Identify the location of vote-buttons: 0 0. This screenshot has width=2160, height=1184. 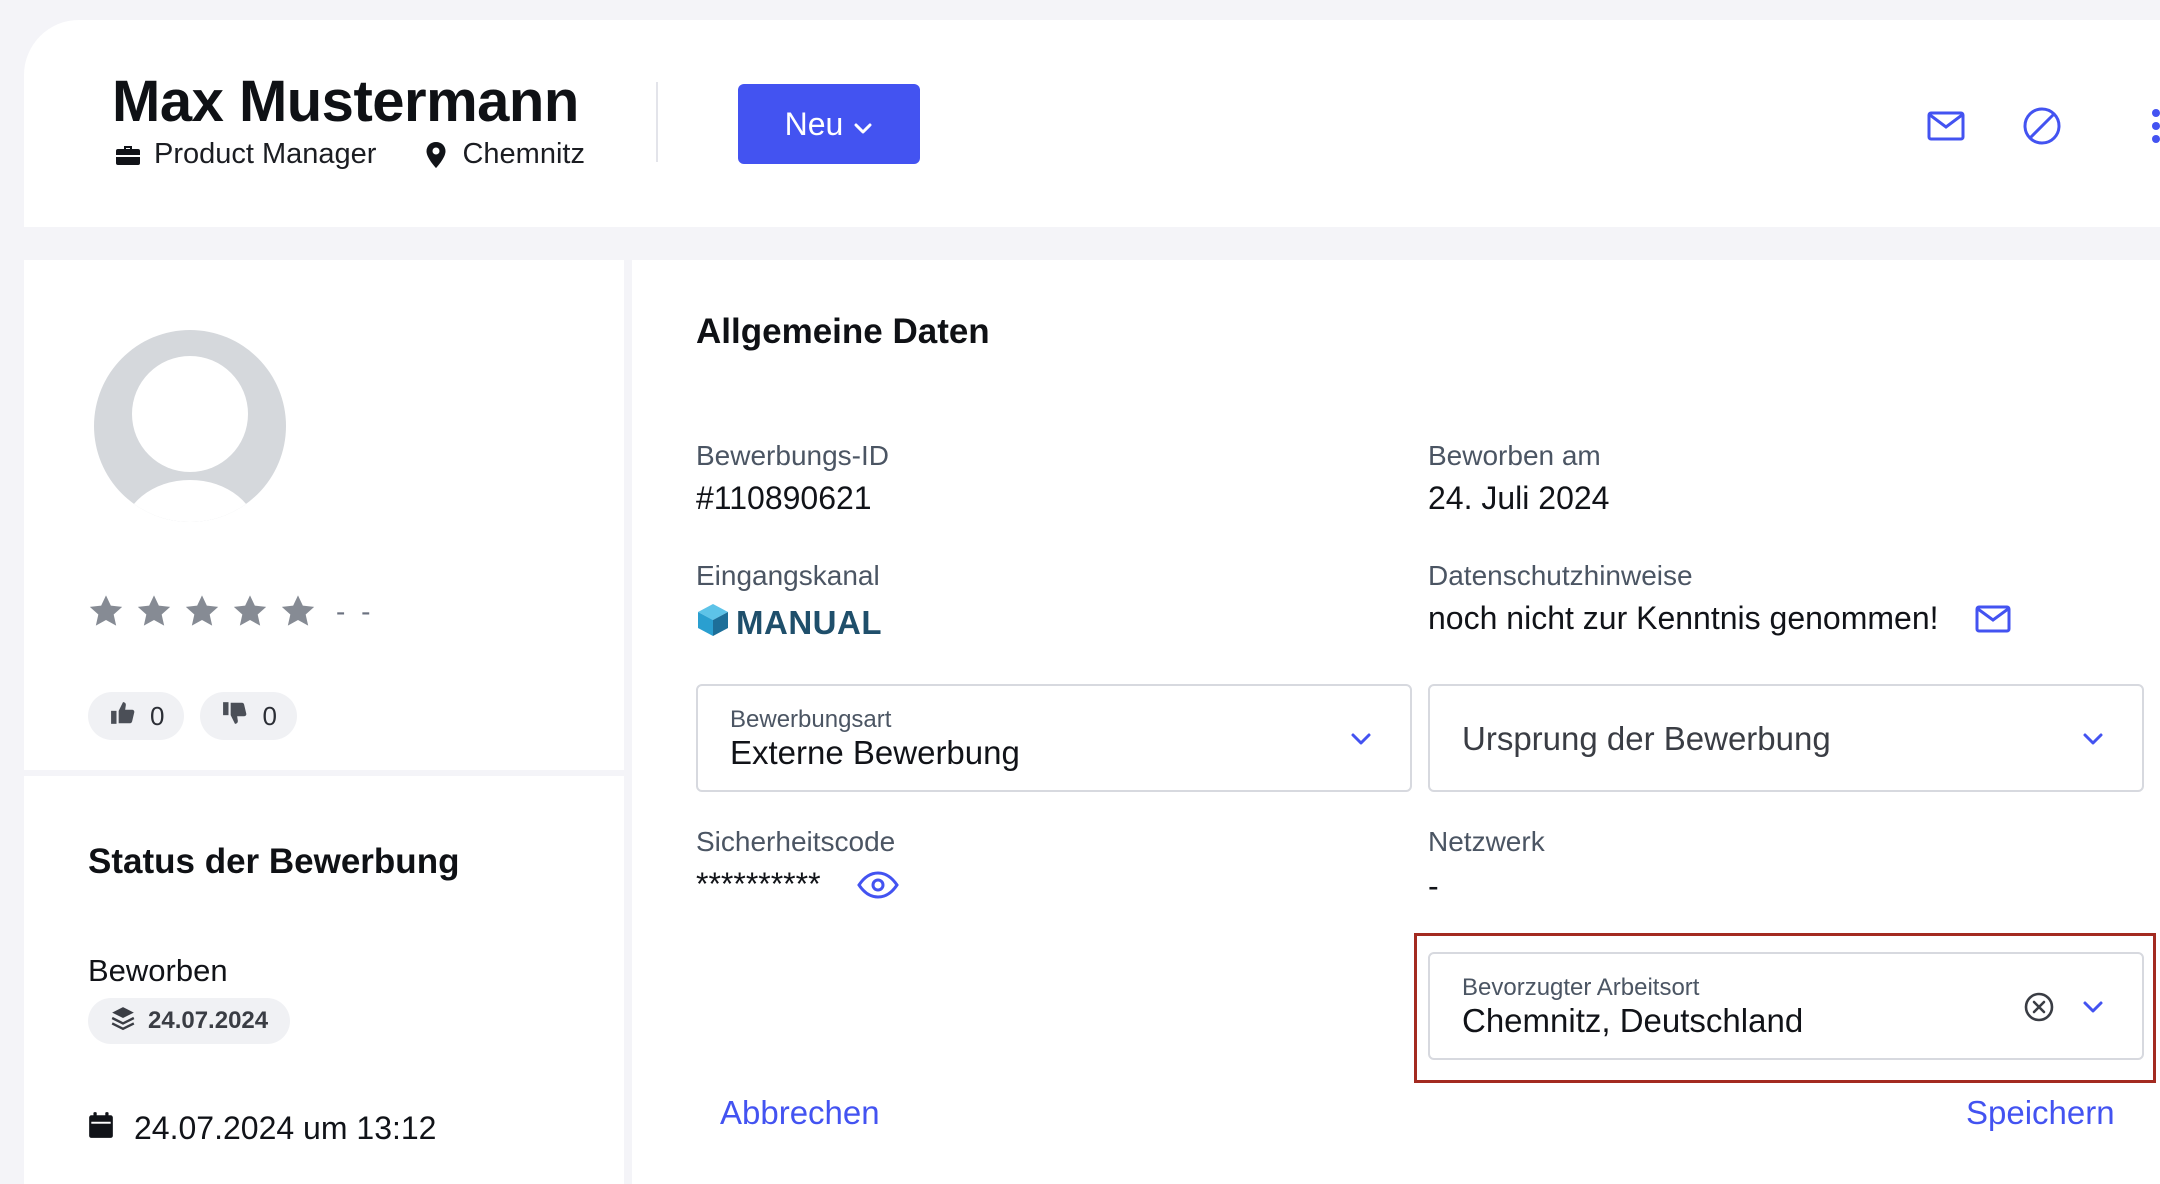
(192, 716).